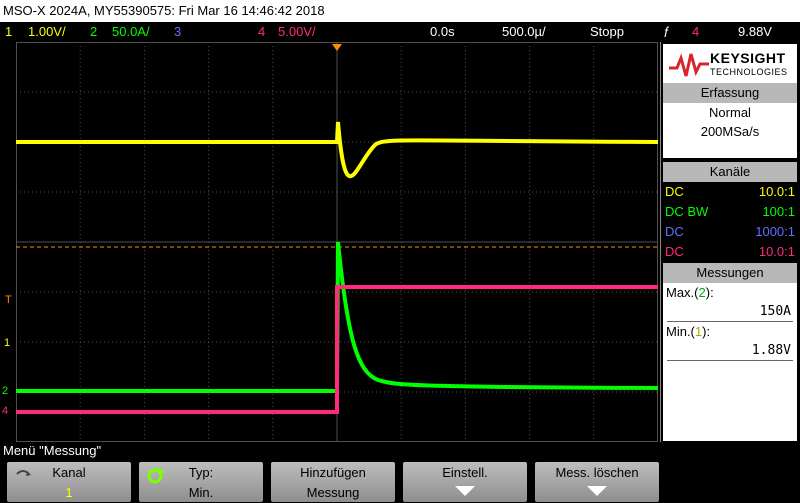  Describe the element at coordinates (674, 191) in the screenshot. I see `ch1-coupling: DC` at that location.